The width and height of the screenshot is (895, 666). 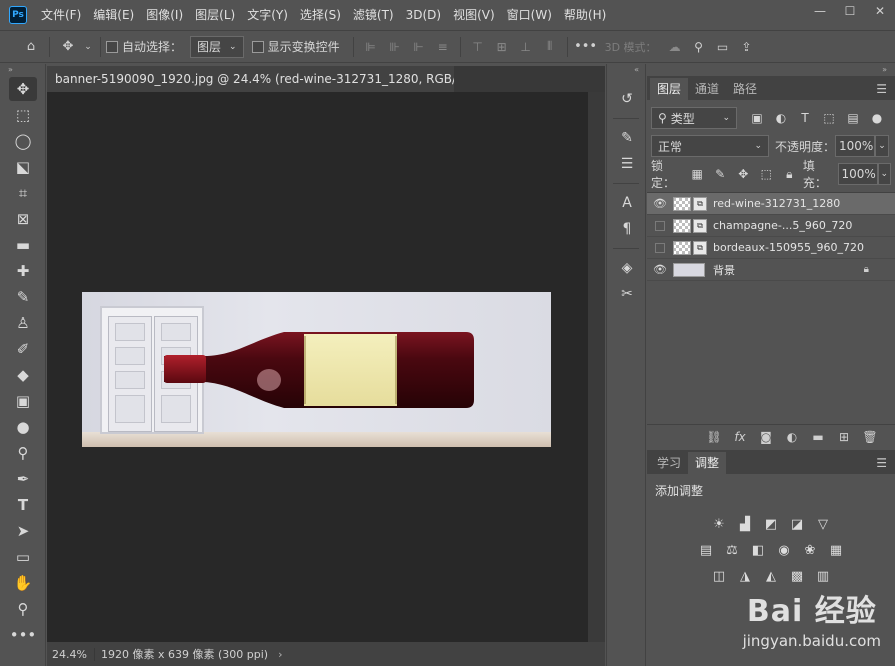 I want to click on brush-settings-icon: ✎, so click(x=627, y=138).